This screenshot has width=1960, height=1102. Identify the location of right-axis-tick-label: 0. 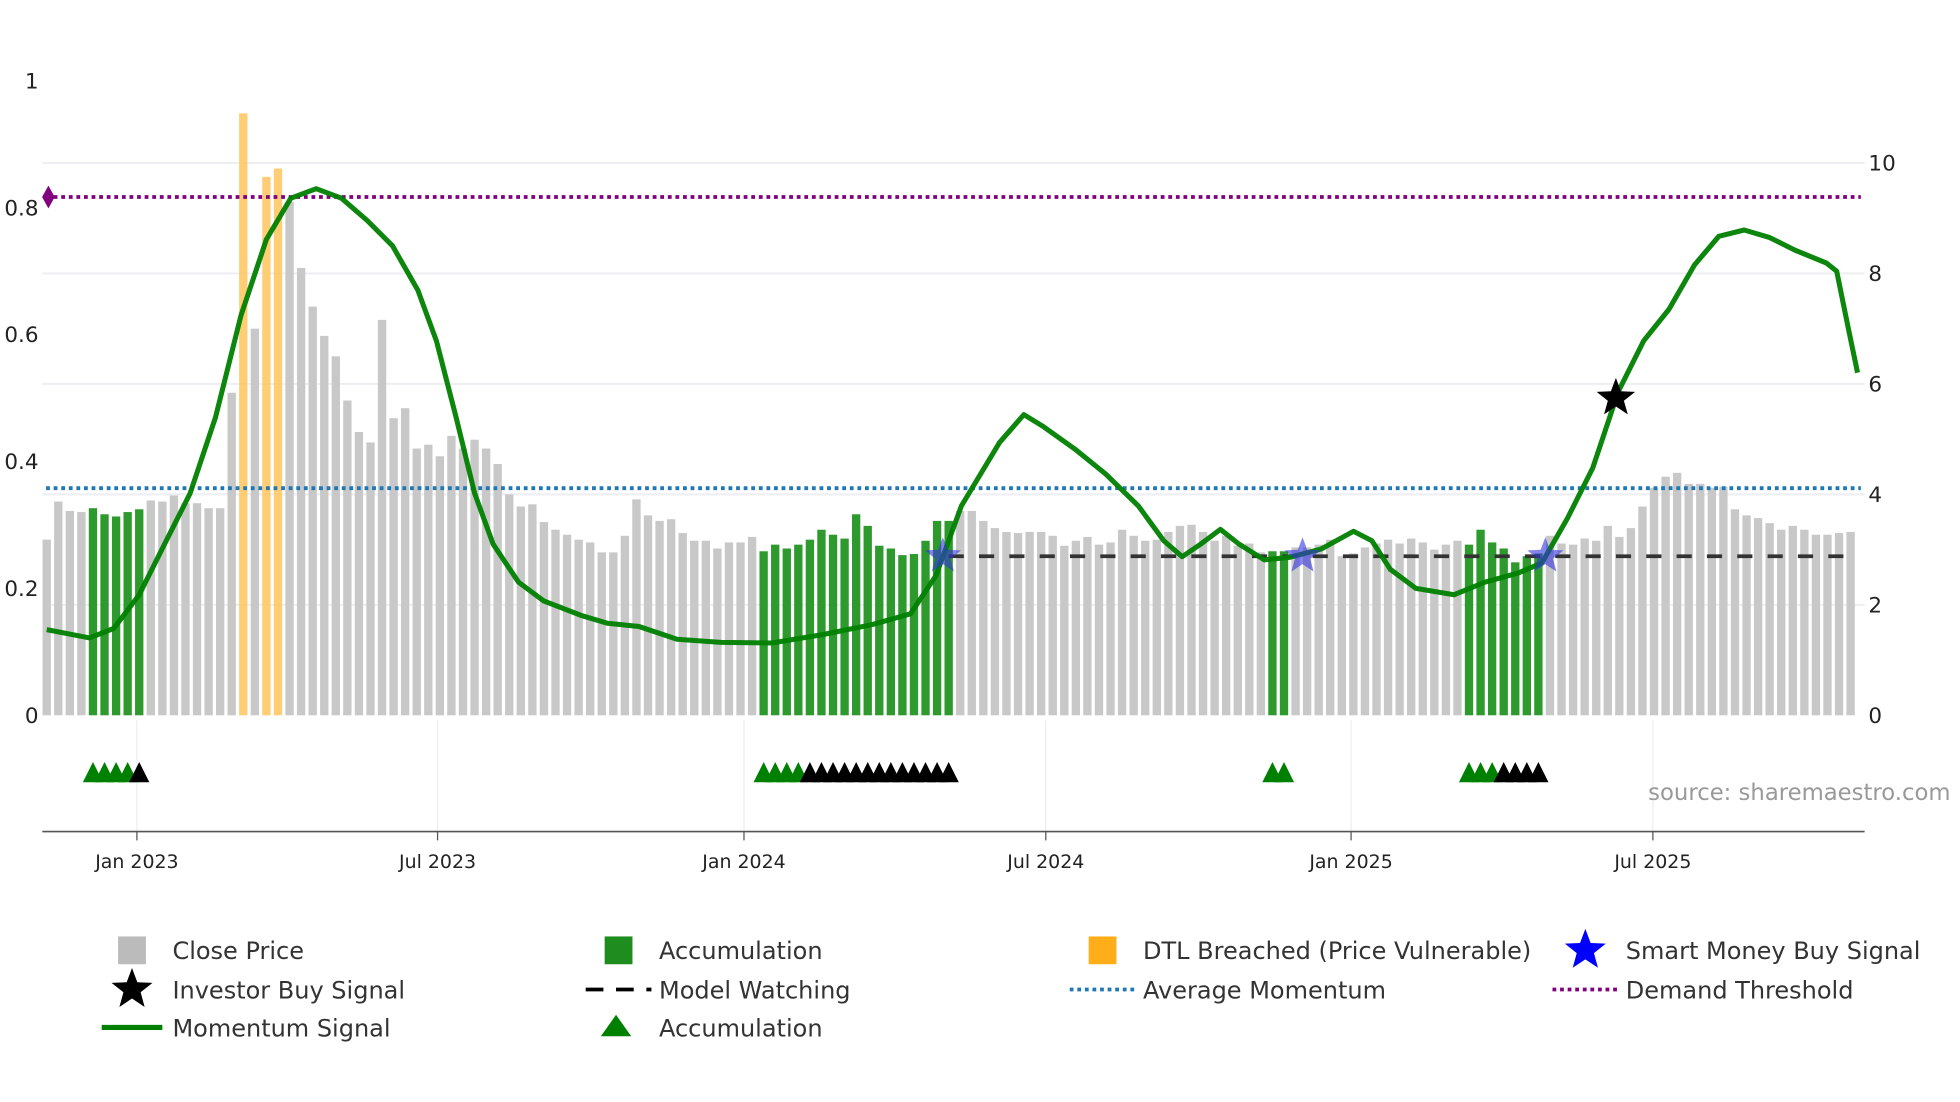
(1875, 716).